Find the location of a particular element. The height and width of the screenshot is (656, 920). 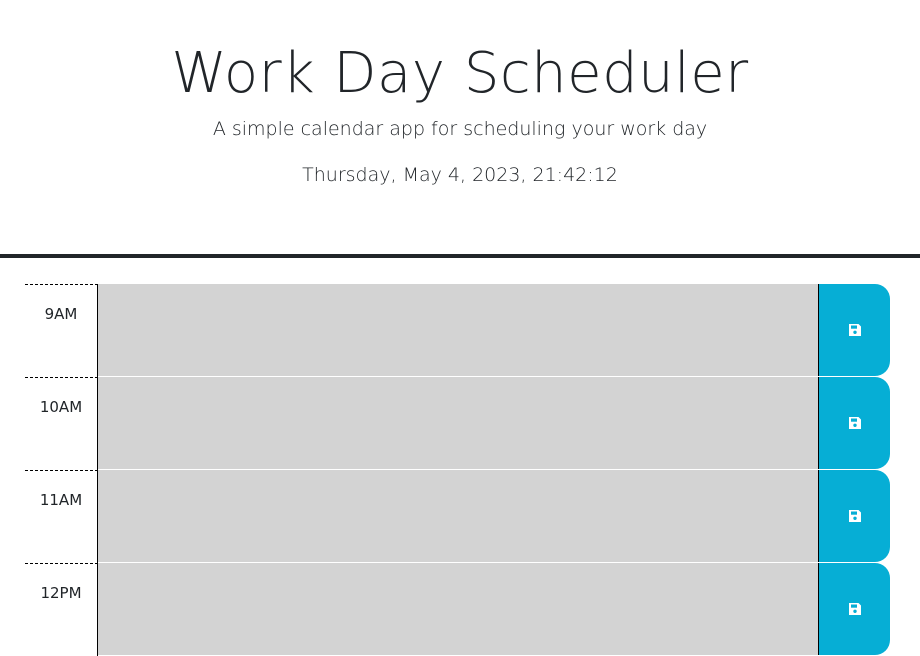

timeblock-row: 11AM is located at coordinates (458, 516).